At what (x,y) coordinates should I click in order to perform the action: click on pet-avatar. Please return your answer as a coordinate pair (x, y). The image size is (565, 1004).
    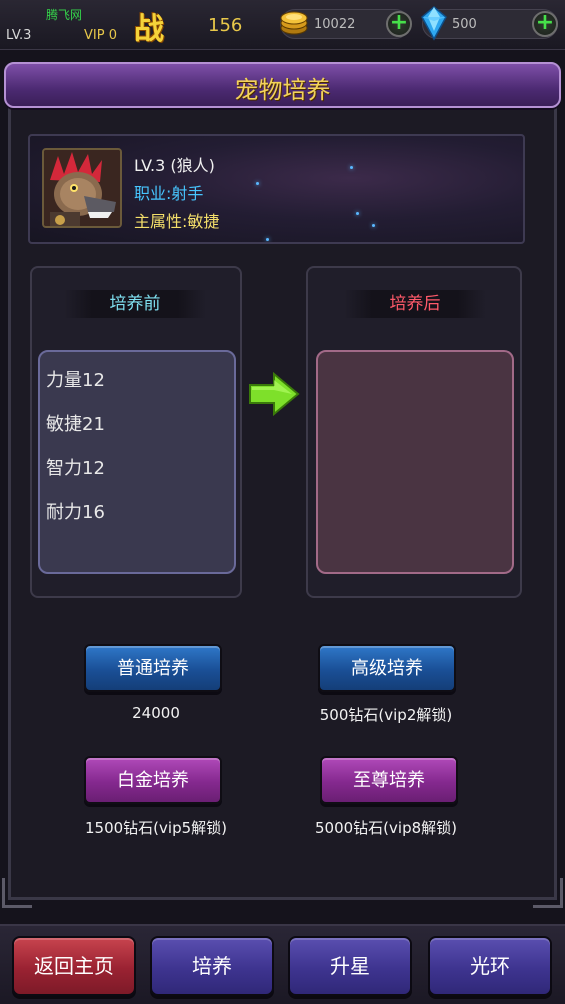
    Looking at the image, I should click on (82, 188).